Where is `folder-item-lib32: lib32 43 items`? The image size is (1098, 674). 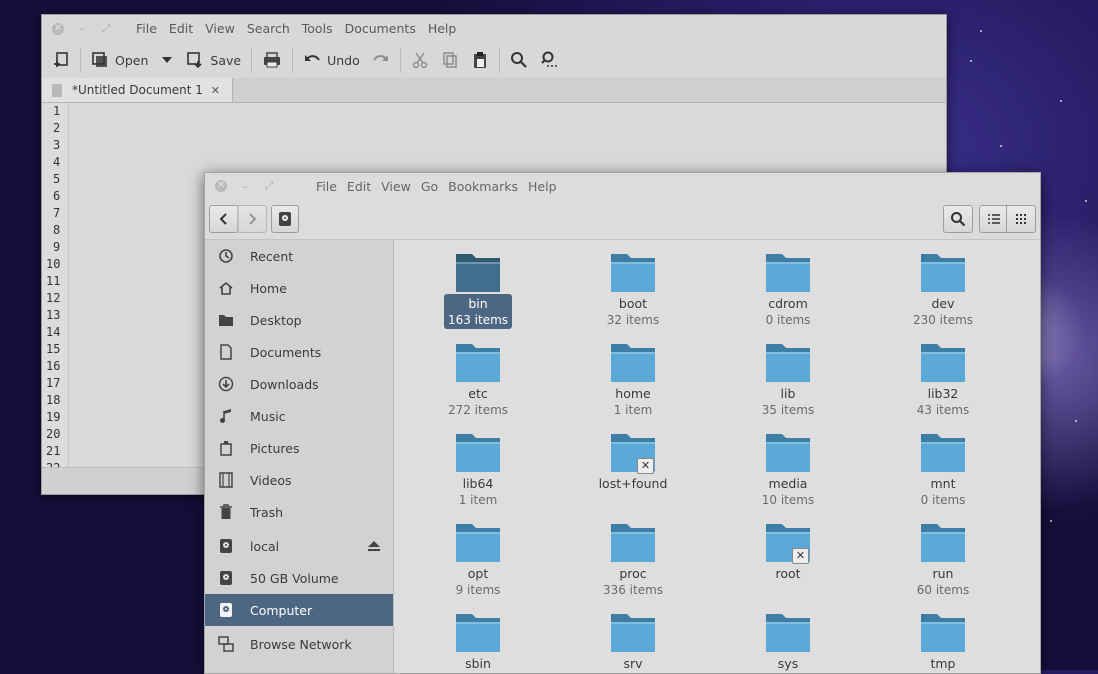
folder-item-lib32: lib32 43 items is located at coordinates (943, 380).